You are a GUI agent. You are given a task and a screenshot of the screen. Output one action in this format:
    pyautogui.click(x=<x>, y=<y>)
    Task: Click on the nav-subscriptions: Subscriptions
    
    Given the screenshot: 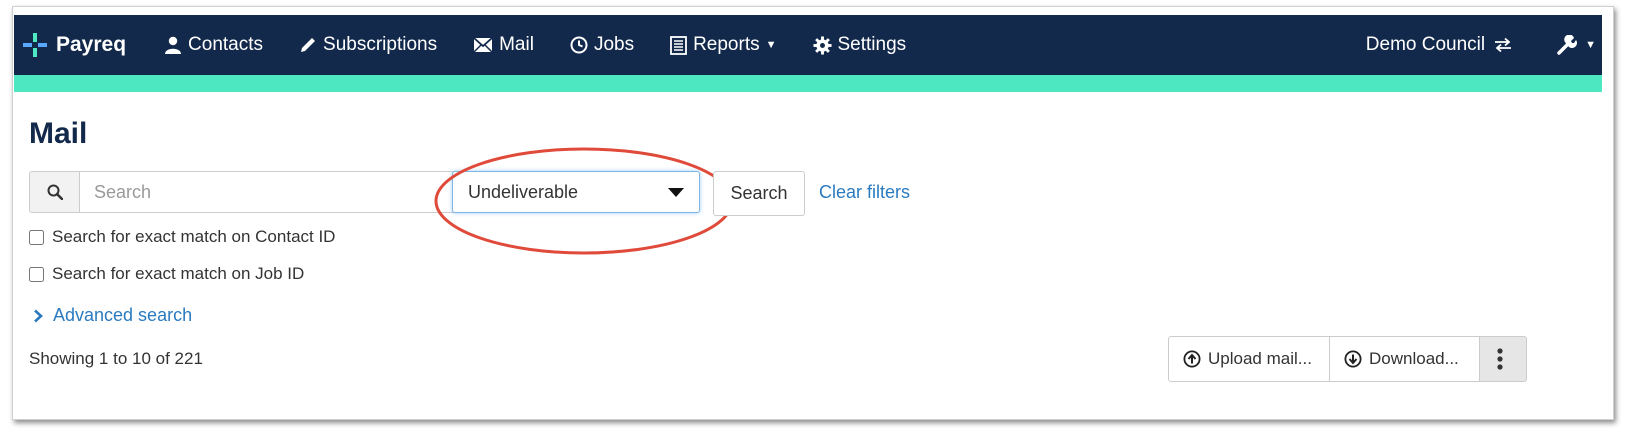 What is the action you would take?
    pyautogui.click(x=368, y=45)
    